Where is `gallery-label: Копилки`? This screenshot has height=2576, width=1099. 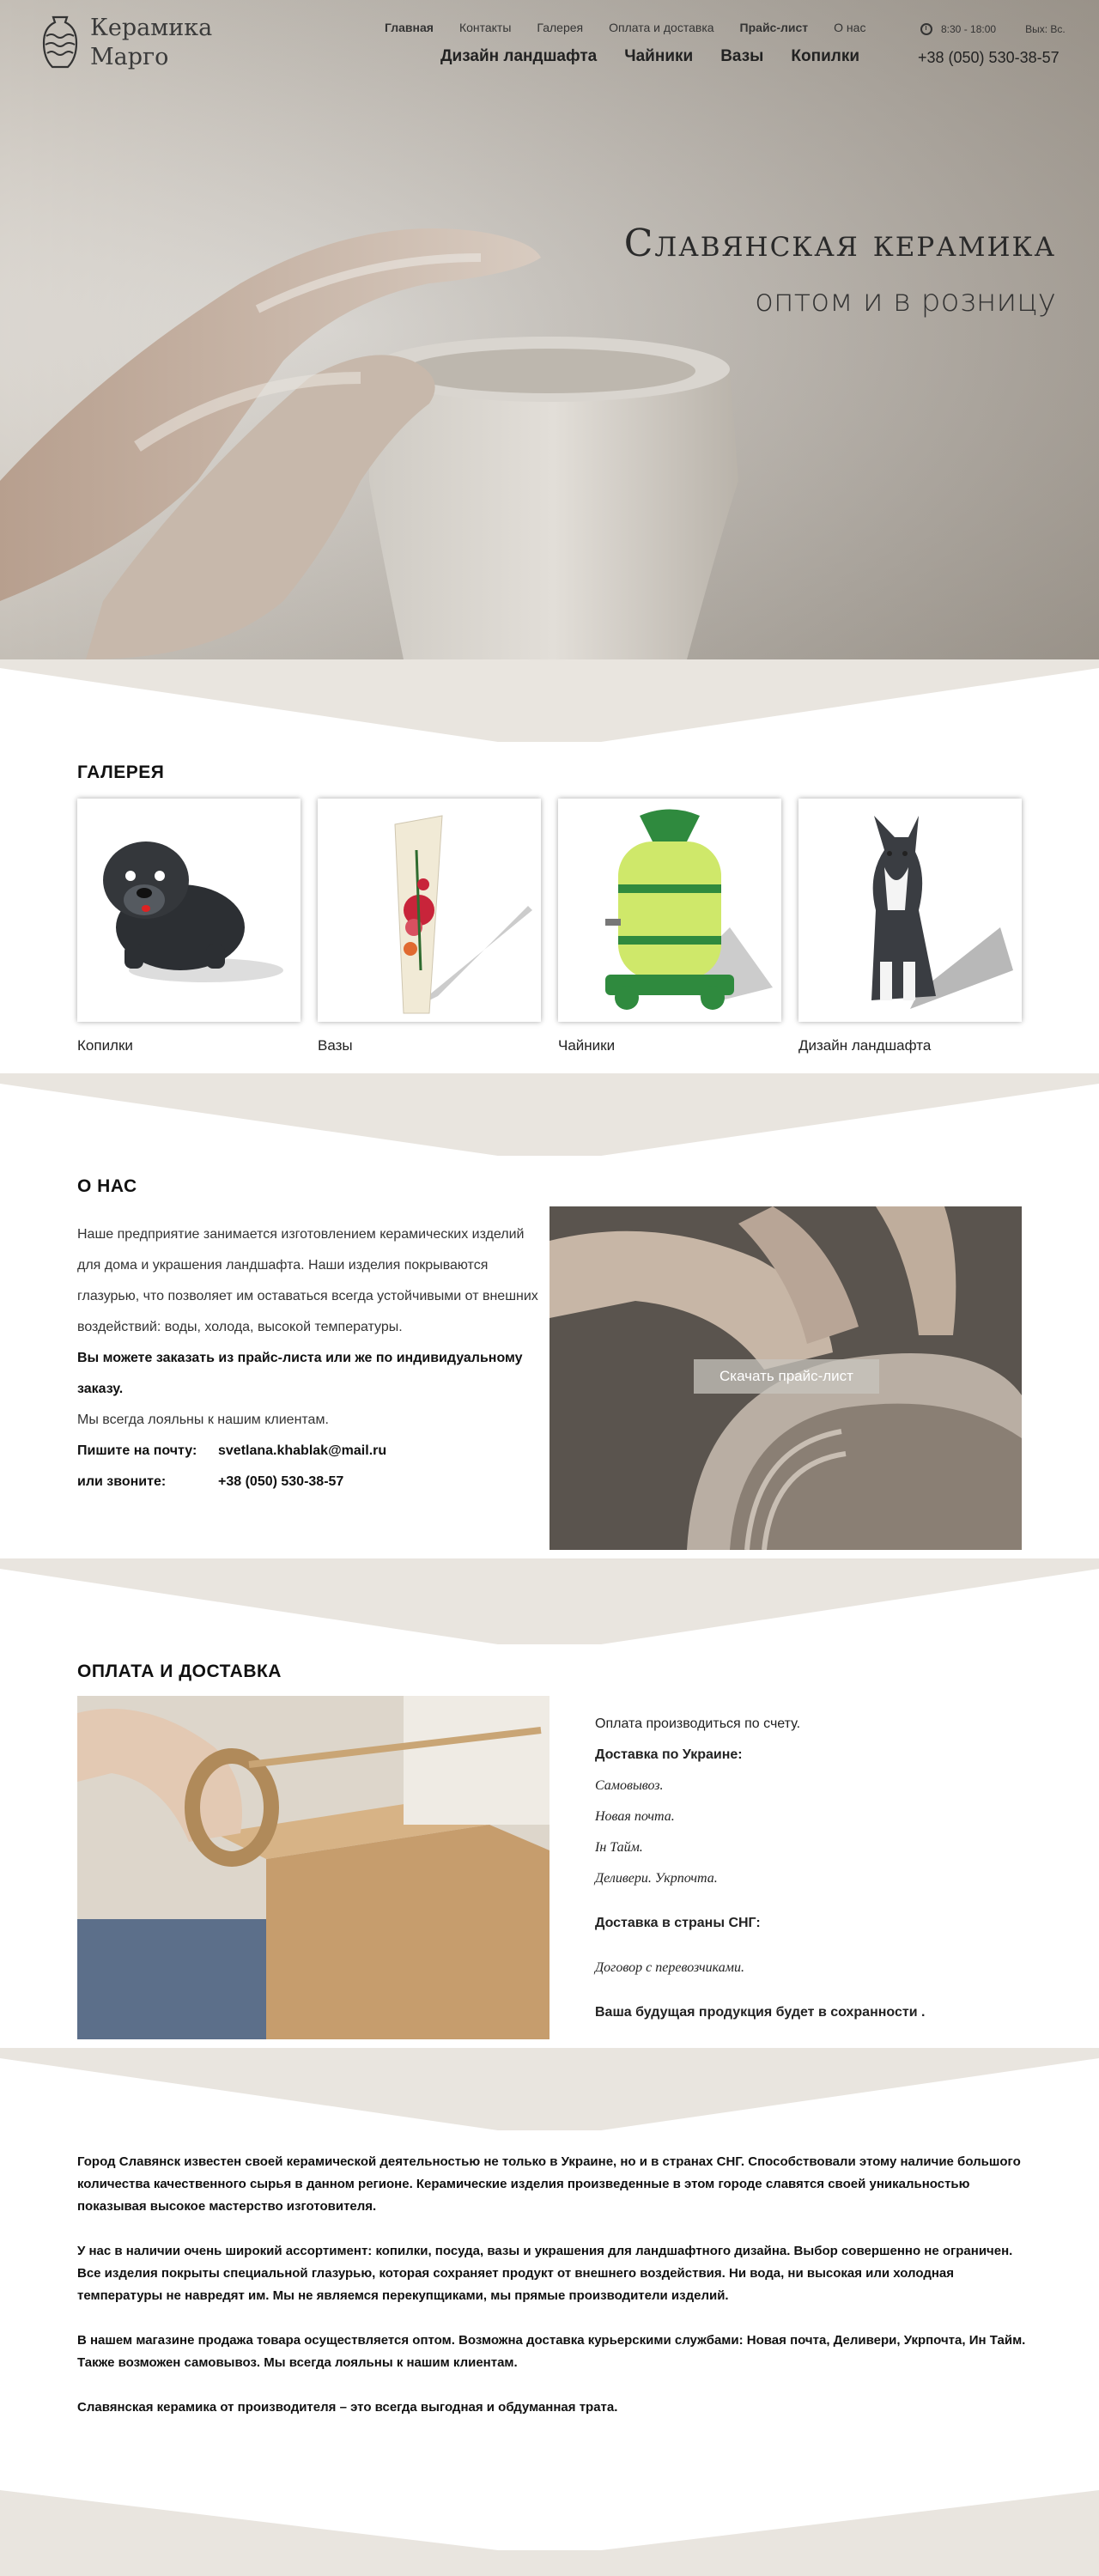
gallery-label: Копилки is located at coordinates (189, 1045).